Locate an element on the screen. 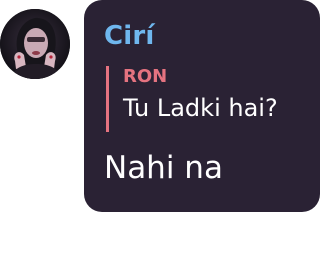 The width and height of the screenshot is (320, 260). reply-text: Tu Ladki hai? is located at coordinates (200, 108).